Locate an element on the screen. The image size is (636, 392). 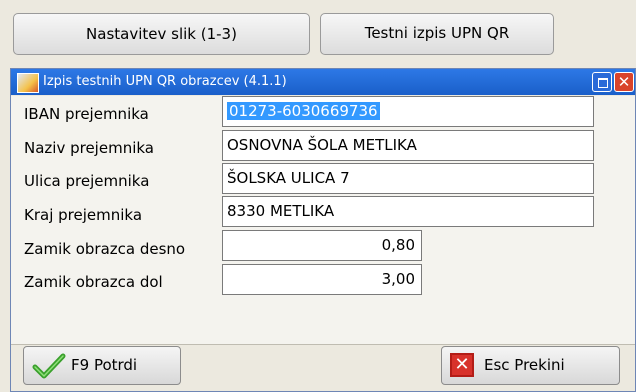
prekini-button: ✕ Esc Prekini is located at coordinates (530, 365).